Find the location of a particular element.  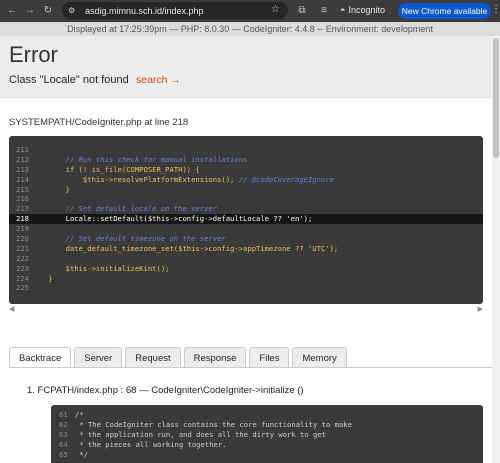

code-line: 211 is located at coordinates (246, 150).